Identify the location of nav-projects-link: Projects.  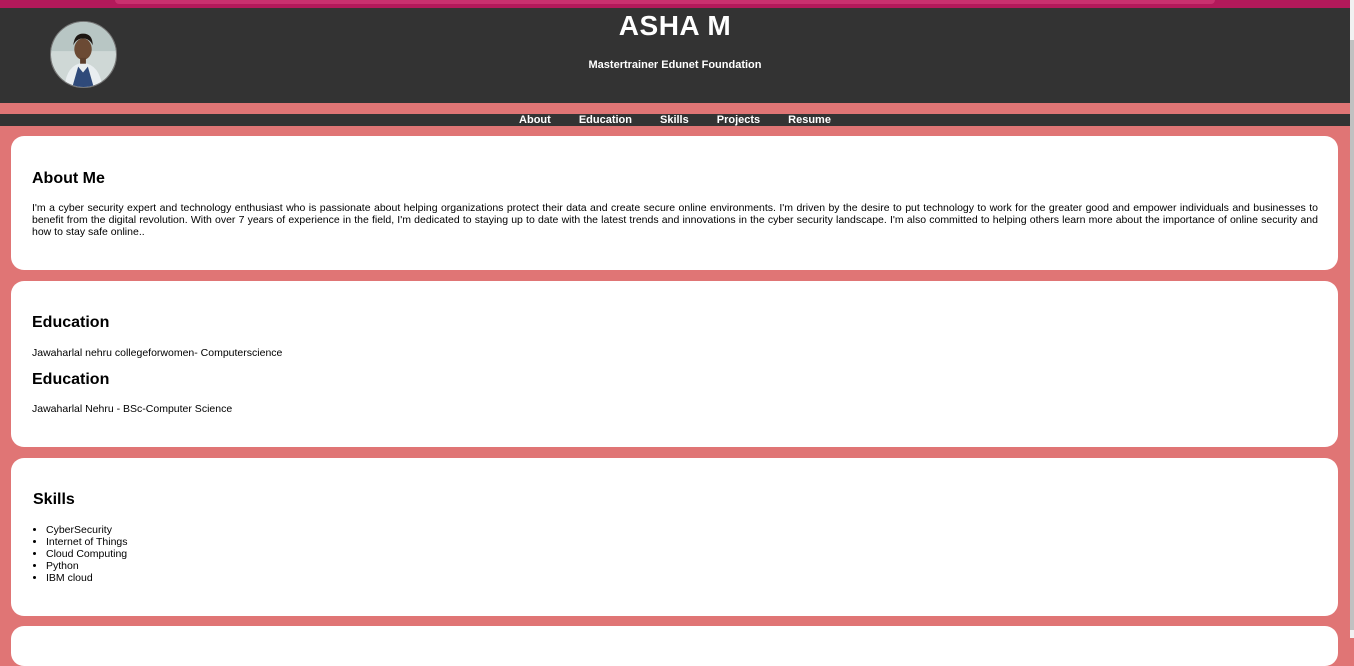
(738, 120).